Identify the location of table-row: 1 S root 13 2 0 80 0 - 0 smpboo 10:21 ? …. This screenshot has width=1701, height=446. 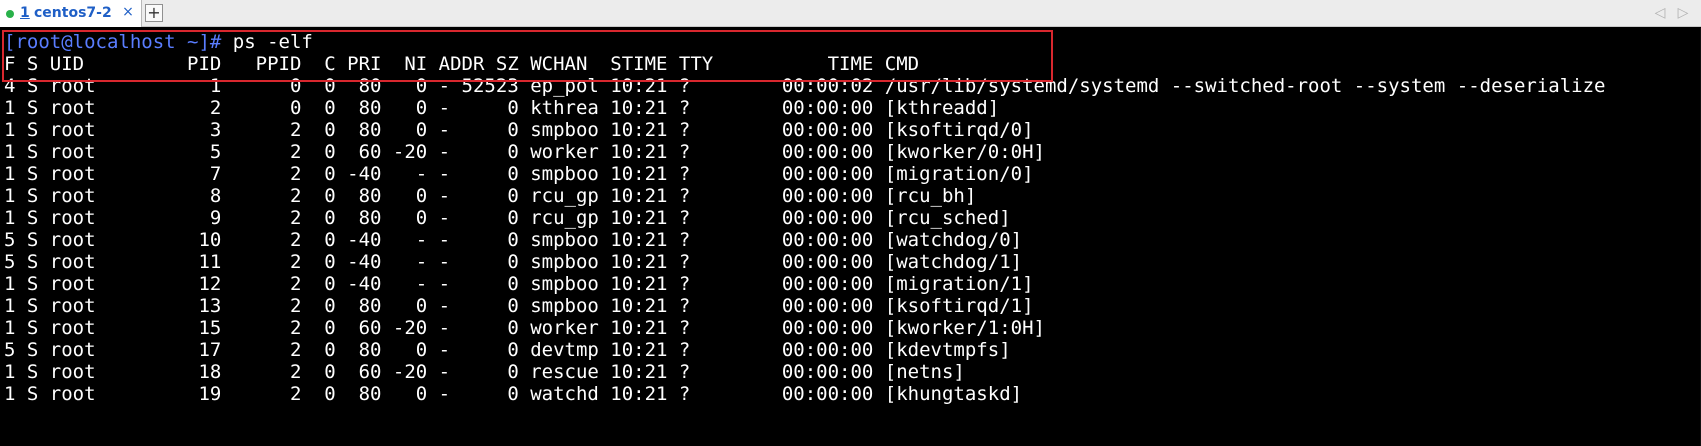
(519, 306).